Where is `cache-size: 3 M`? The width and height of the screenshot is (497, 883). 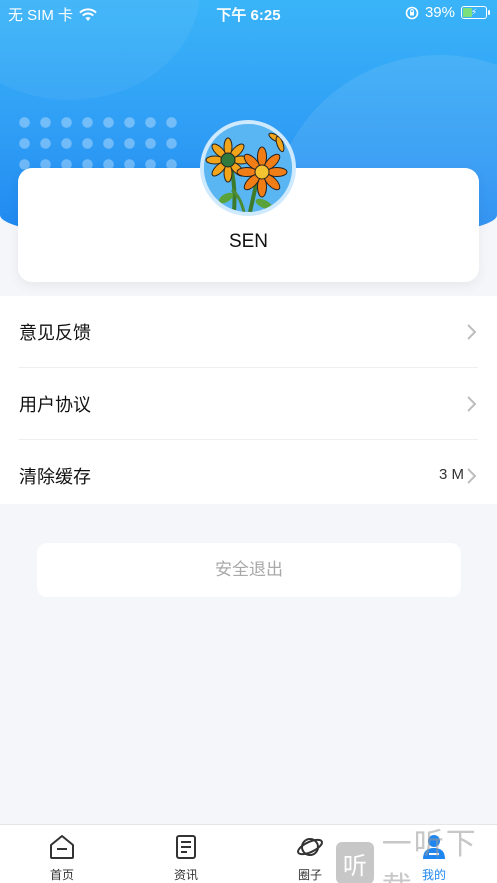
cache-size: 3 M is located at coordinates (451, 474).